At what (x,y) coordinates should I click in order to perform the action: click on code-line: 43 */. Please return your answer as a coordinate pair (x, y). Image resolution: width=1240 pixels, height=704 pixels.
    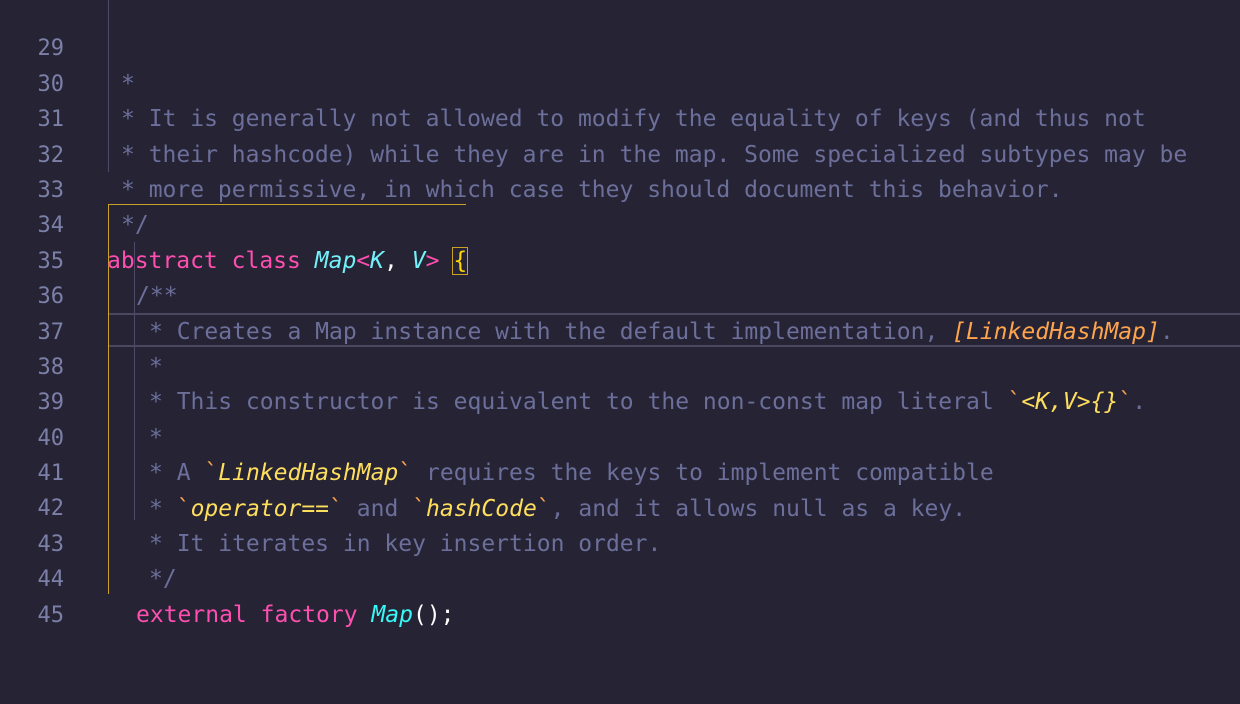
    Looking at the image, I should click on (620, 541).